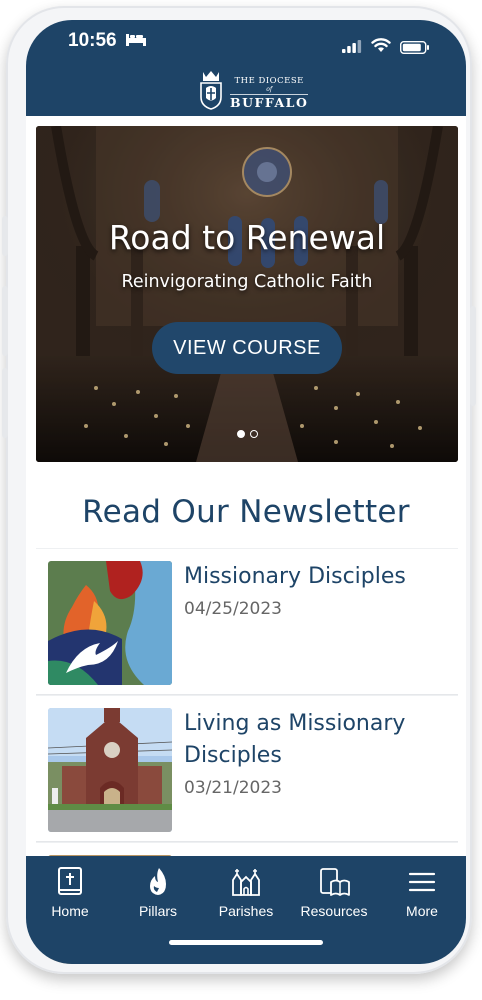 This screenshot has width=482, height=1000. I want to click on tab-parishes-label: Parishes, so click(246, 911).